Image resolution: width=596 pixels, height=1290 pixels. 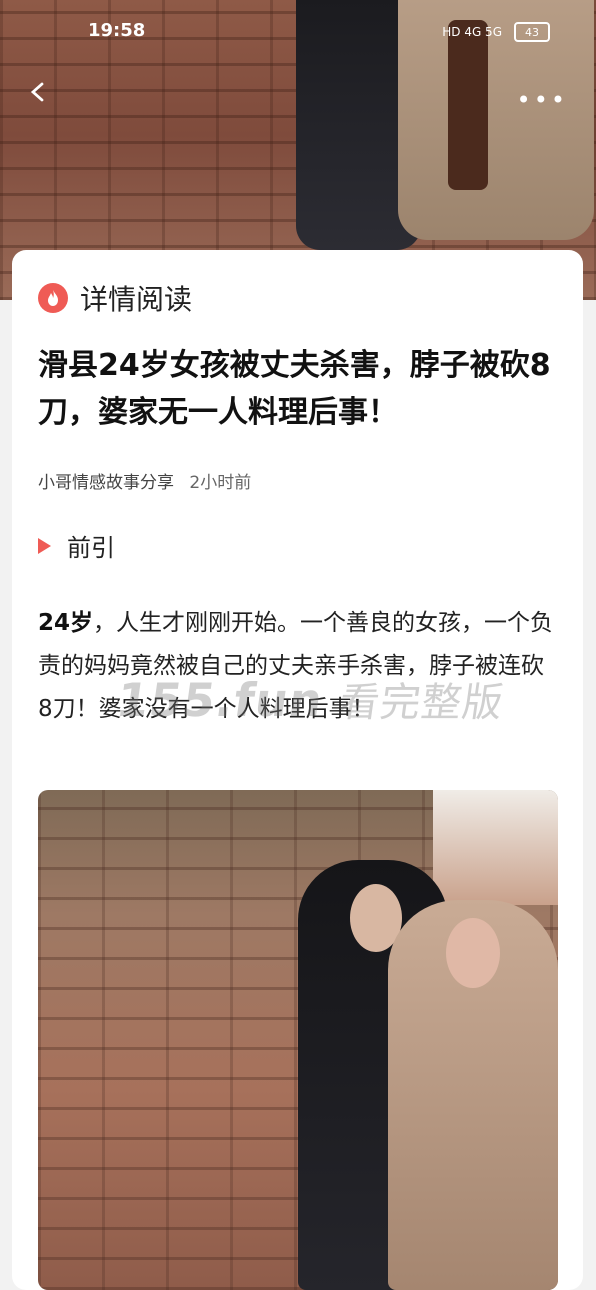 What do you see at coordinates (220, 483) in the screenshot?
I see `post-time: 2小时前` at bounding box center [220, 483].